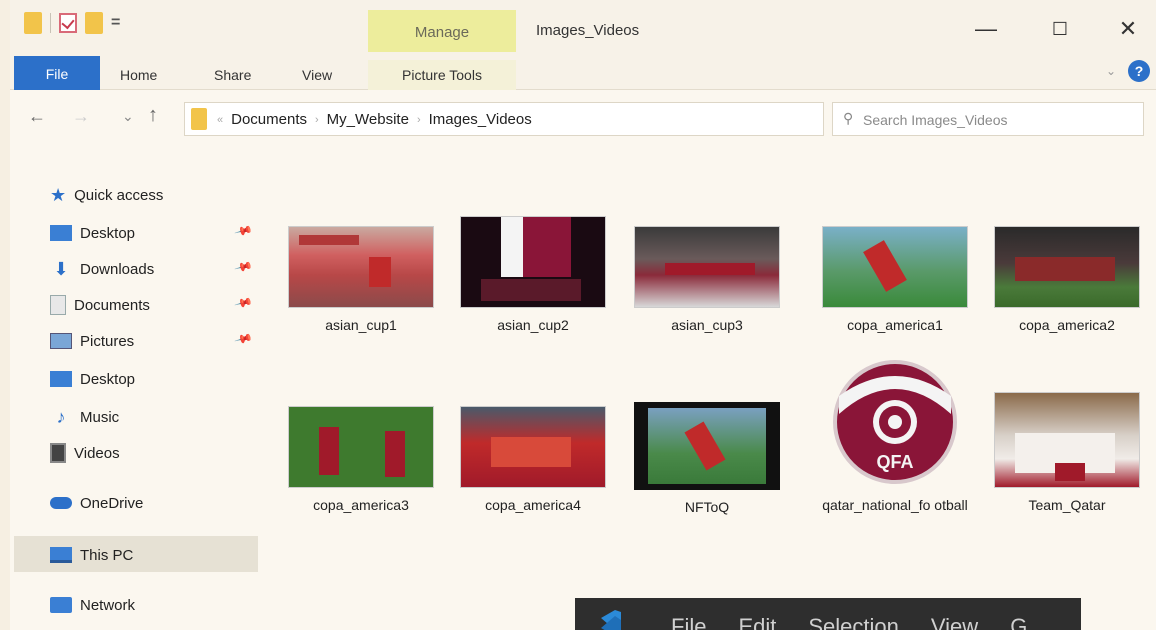 Image resolution: width=1156 pixels, height=630 pixels. What do you see at coordinates (533, 505) in the screenshot?
I see `file-name: copa_america4` at bounding box center [533, 505].